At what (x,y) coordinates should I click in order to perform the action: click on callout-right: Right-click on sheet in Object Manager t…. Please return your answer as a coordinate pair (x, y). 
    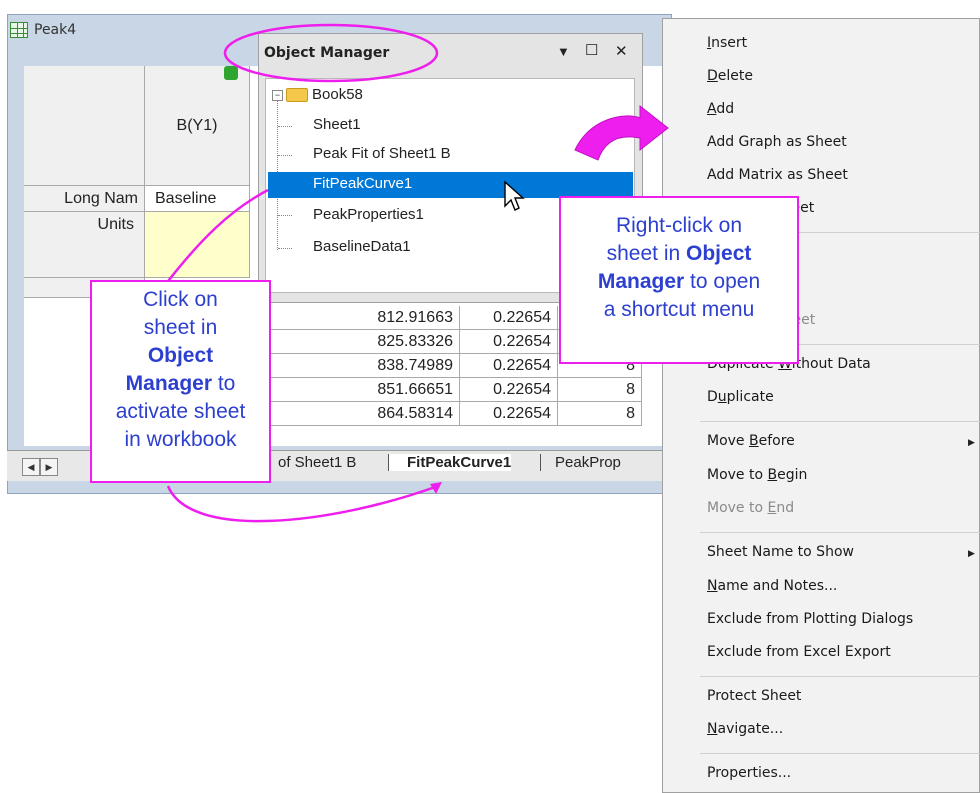
    Looking at the image, I should click on (679, 280).